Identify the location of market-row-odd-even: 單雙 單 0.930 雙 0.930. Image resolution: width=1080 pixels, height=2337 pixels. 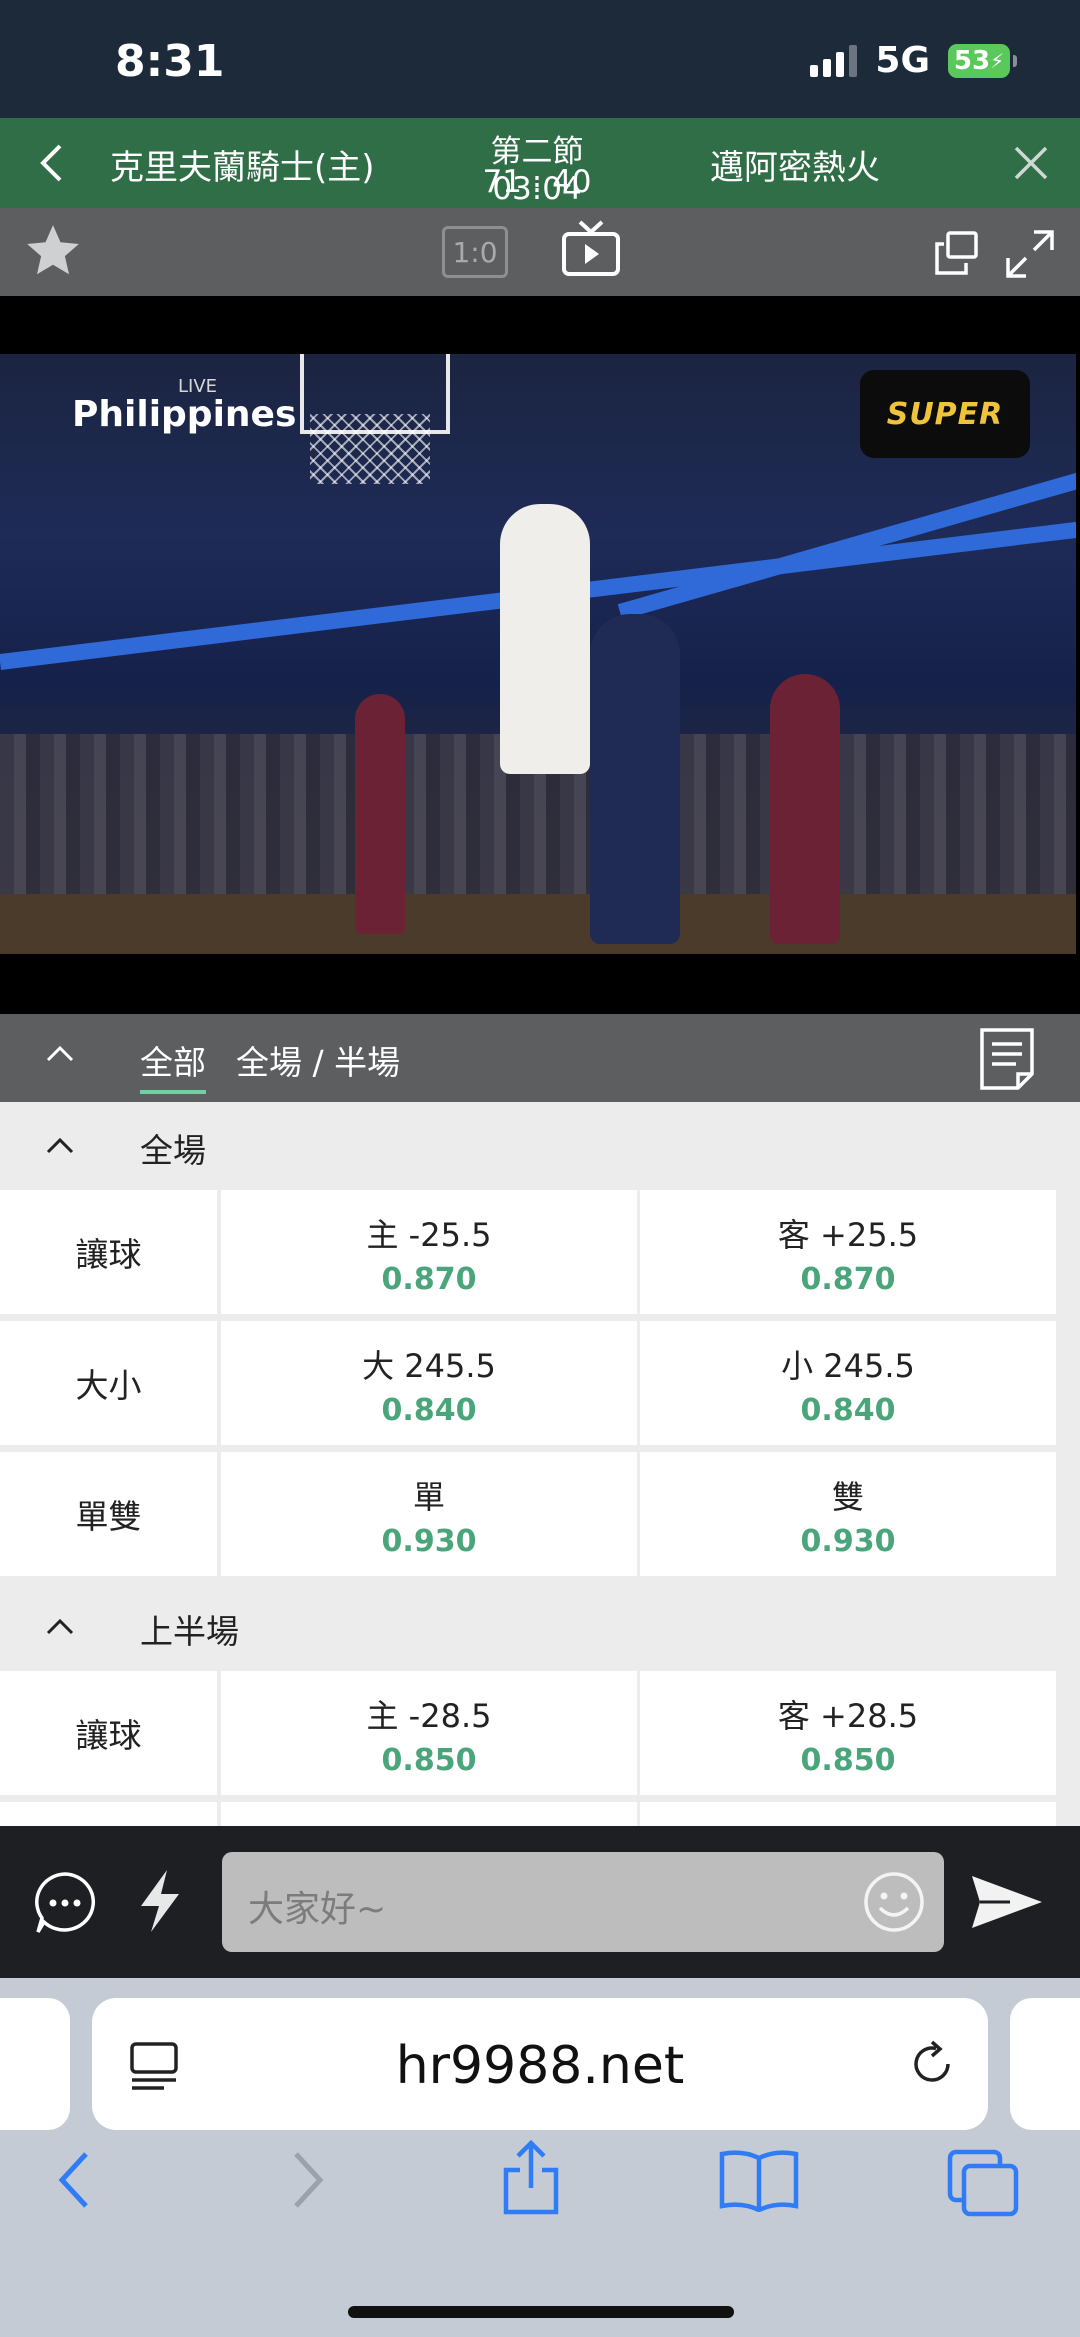
(538, 1515).